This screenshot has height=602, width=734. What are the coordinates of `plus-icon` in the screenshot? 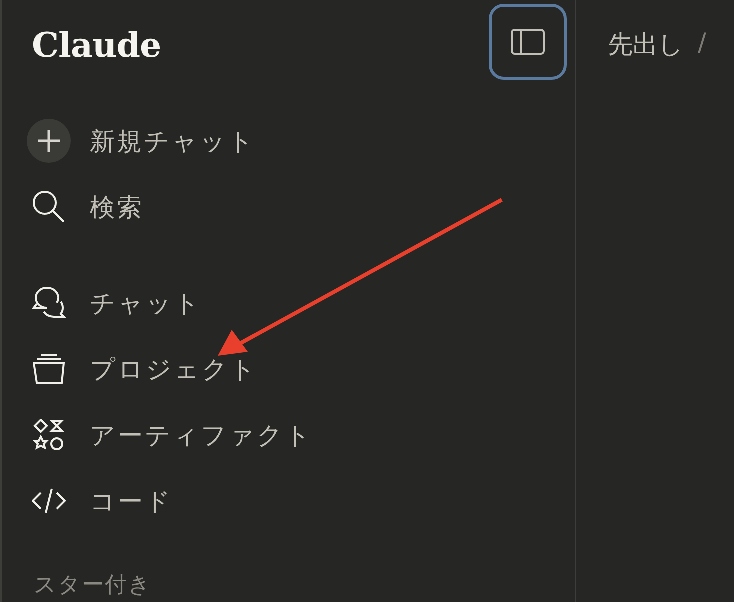 It's located at (49, 141).